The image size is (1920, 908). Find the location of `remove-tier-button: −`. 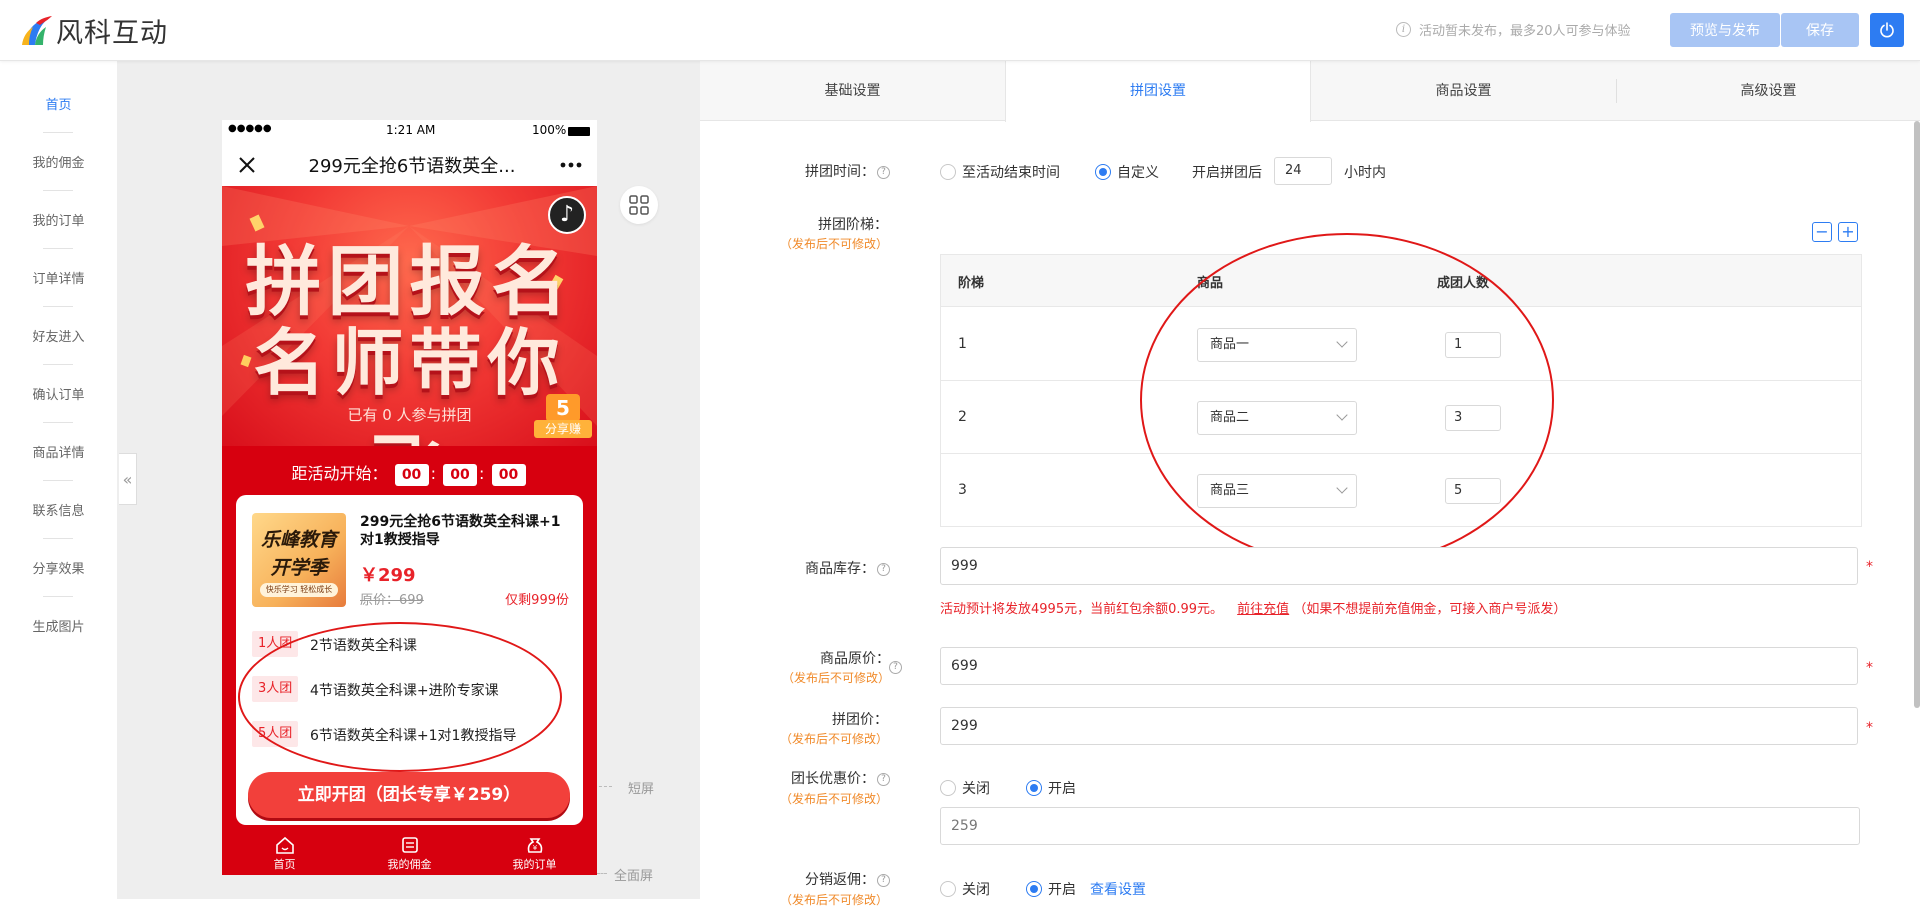

remove-tier-button: − is located at coordinates (1822, 232).